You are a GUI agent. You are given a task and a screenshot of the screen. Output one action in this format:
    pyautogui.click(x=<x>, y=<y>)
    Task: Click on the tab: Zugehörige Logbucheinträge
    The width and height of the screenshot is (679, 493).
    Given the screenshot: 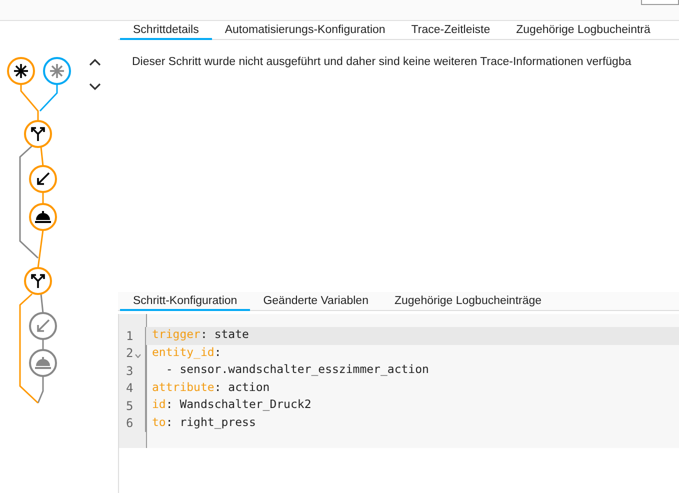 What is the action you would take?
    pyautogui.click(x=468, y=301)
    